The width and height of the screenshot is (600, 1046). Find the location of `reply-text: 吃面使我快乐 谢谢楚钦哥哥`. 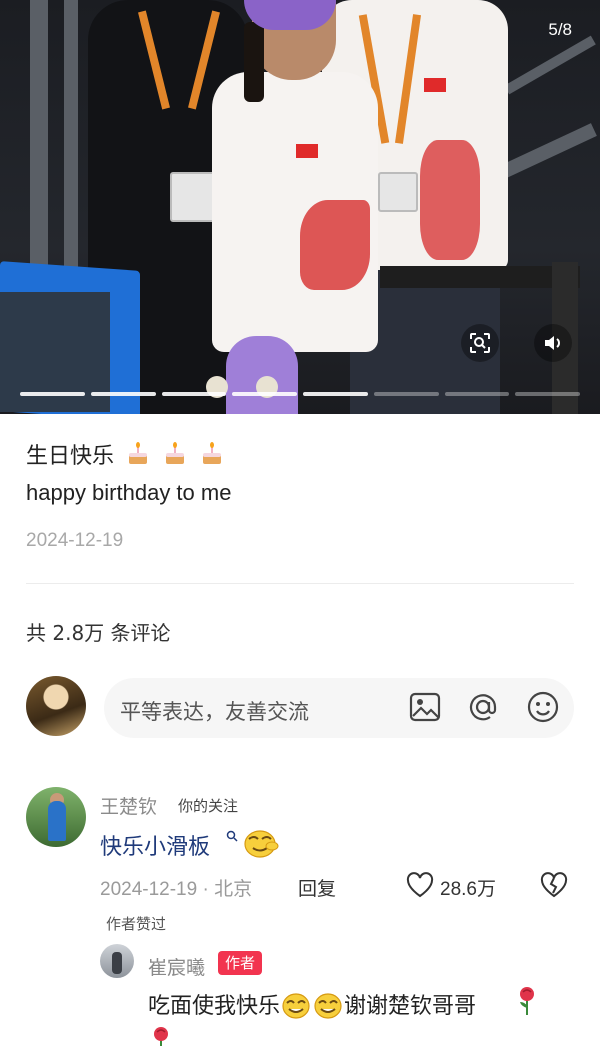

reply-text: 吃面使我快乐 谢谢楚钦哥哥 is located at coordinates (312, 1004).